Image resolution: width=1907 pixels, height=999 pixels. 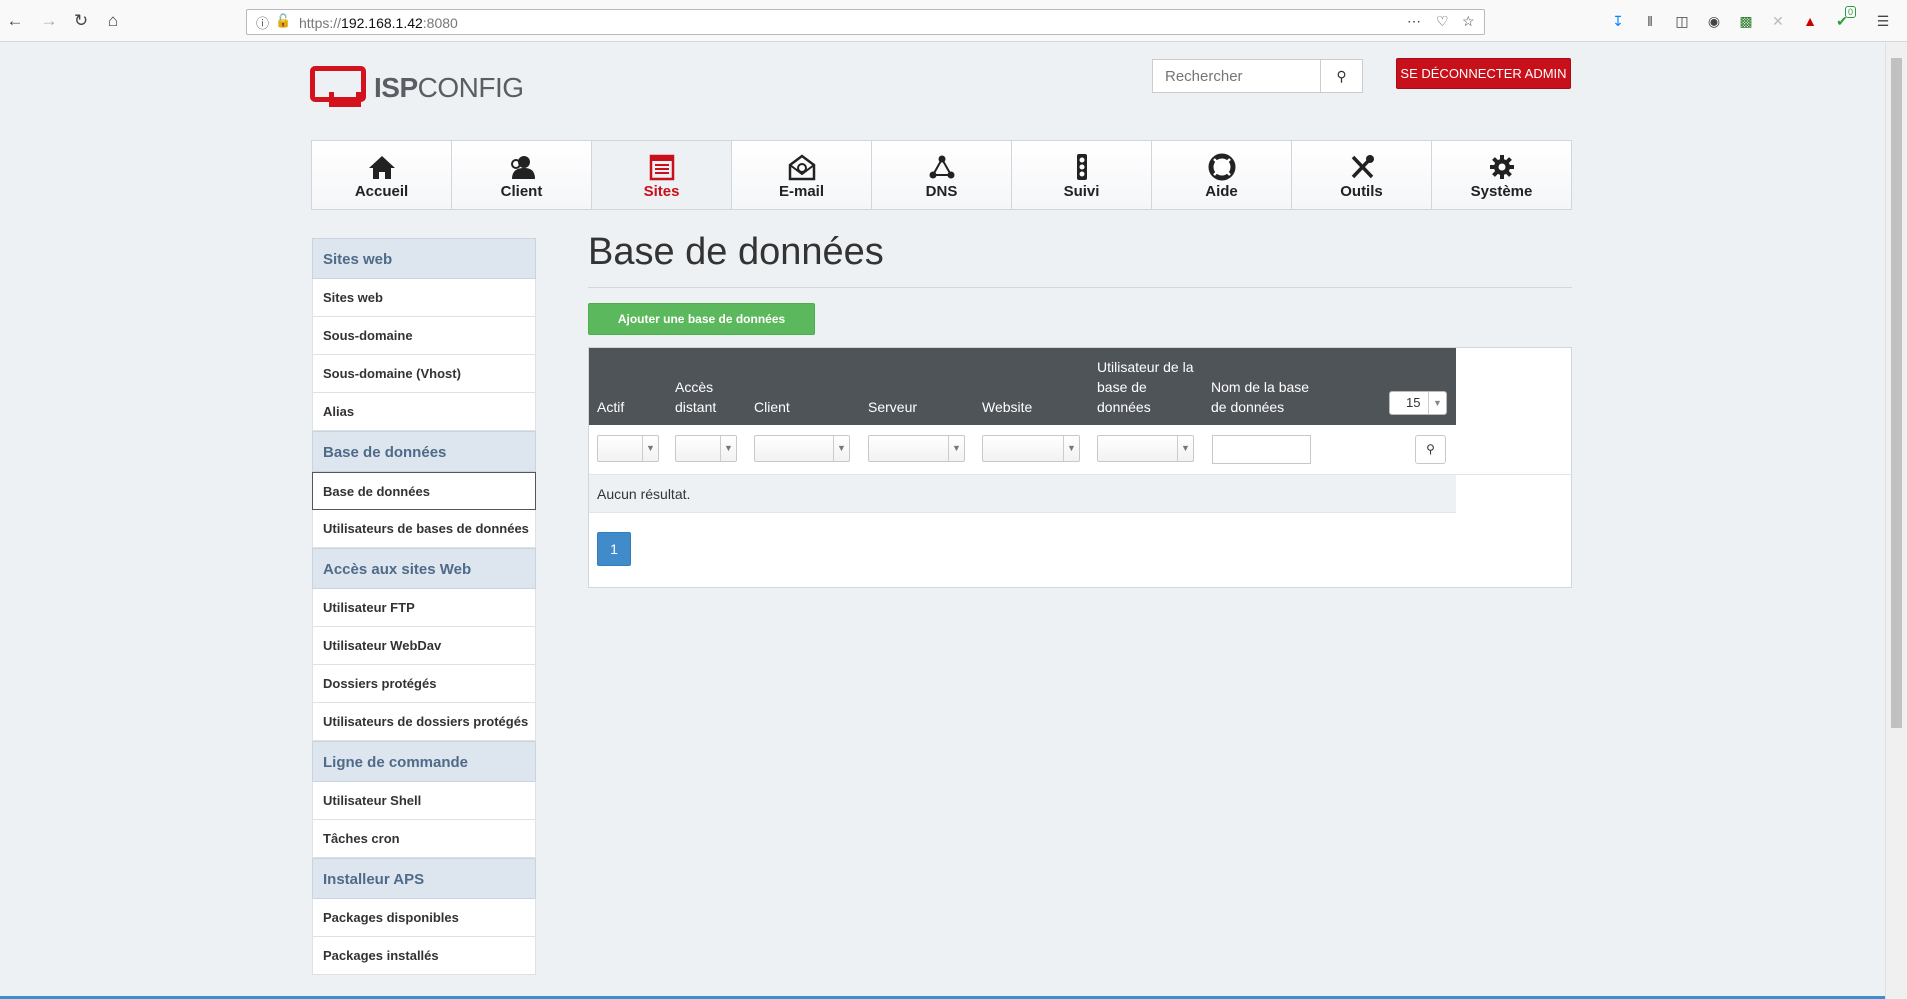 What do you see at coordinates (81, 21) in the screenshot?
I see `reload-icon: ↻` at bounding box center [81, 21].